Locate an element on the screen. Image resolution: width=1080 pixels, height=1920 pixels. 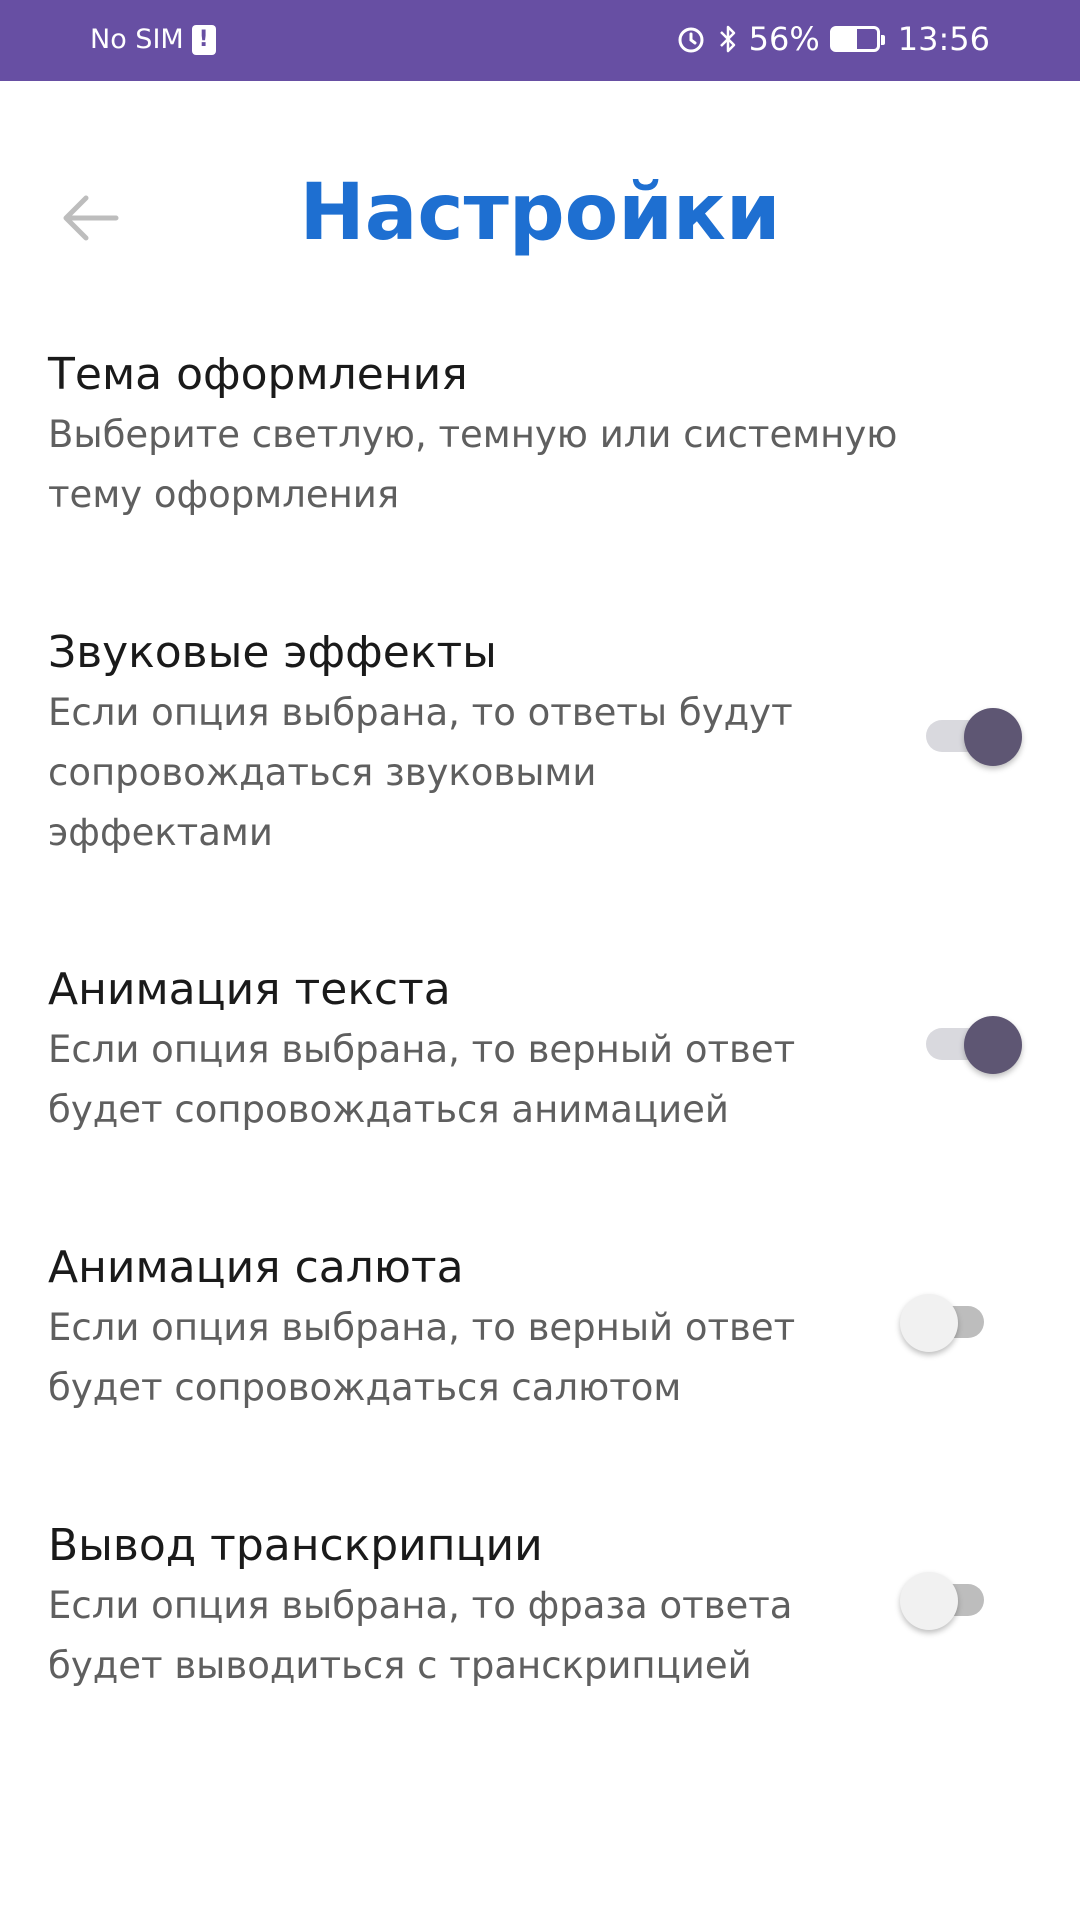
sim-alert-icon: ! is located at coordinates (203, 39).